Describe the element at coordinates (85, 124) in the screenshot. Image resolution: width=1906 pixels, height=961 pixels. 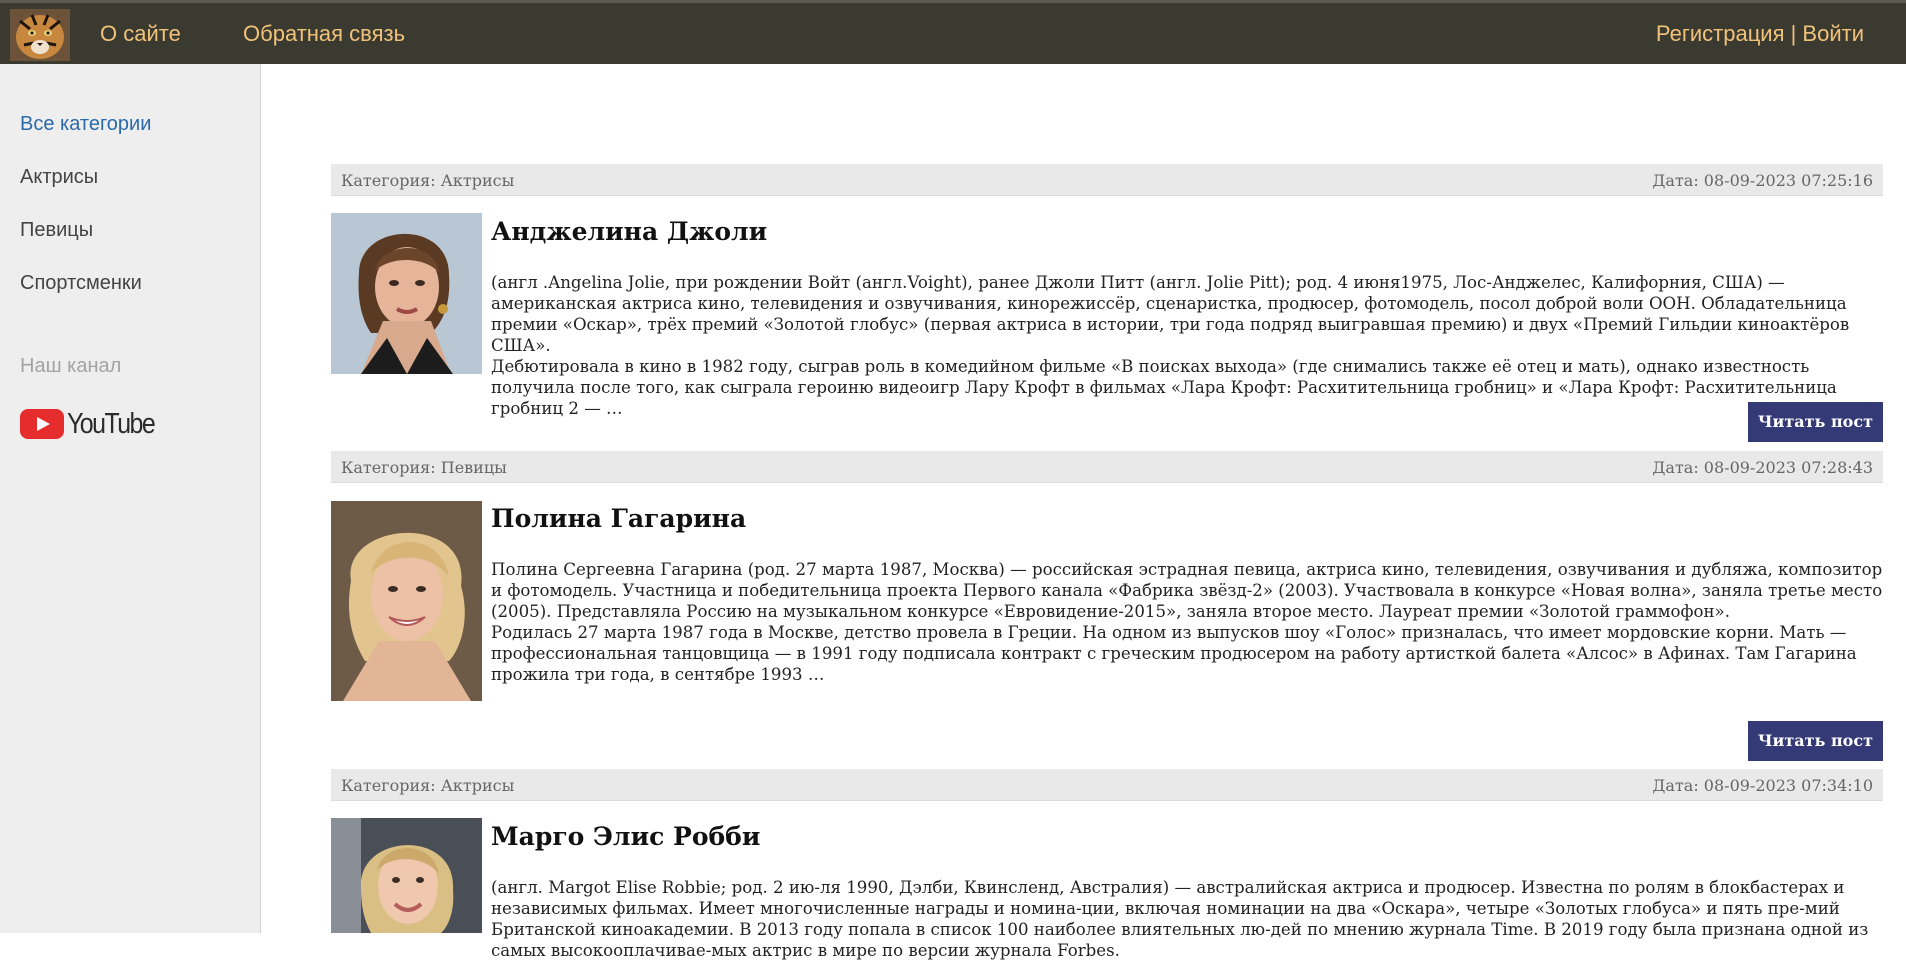
I see `sidebar-item-all-categories: Все категории` at that location.